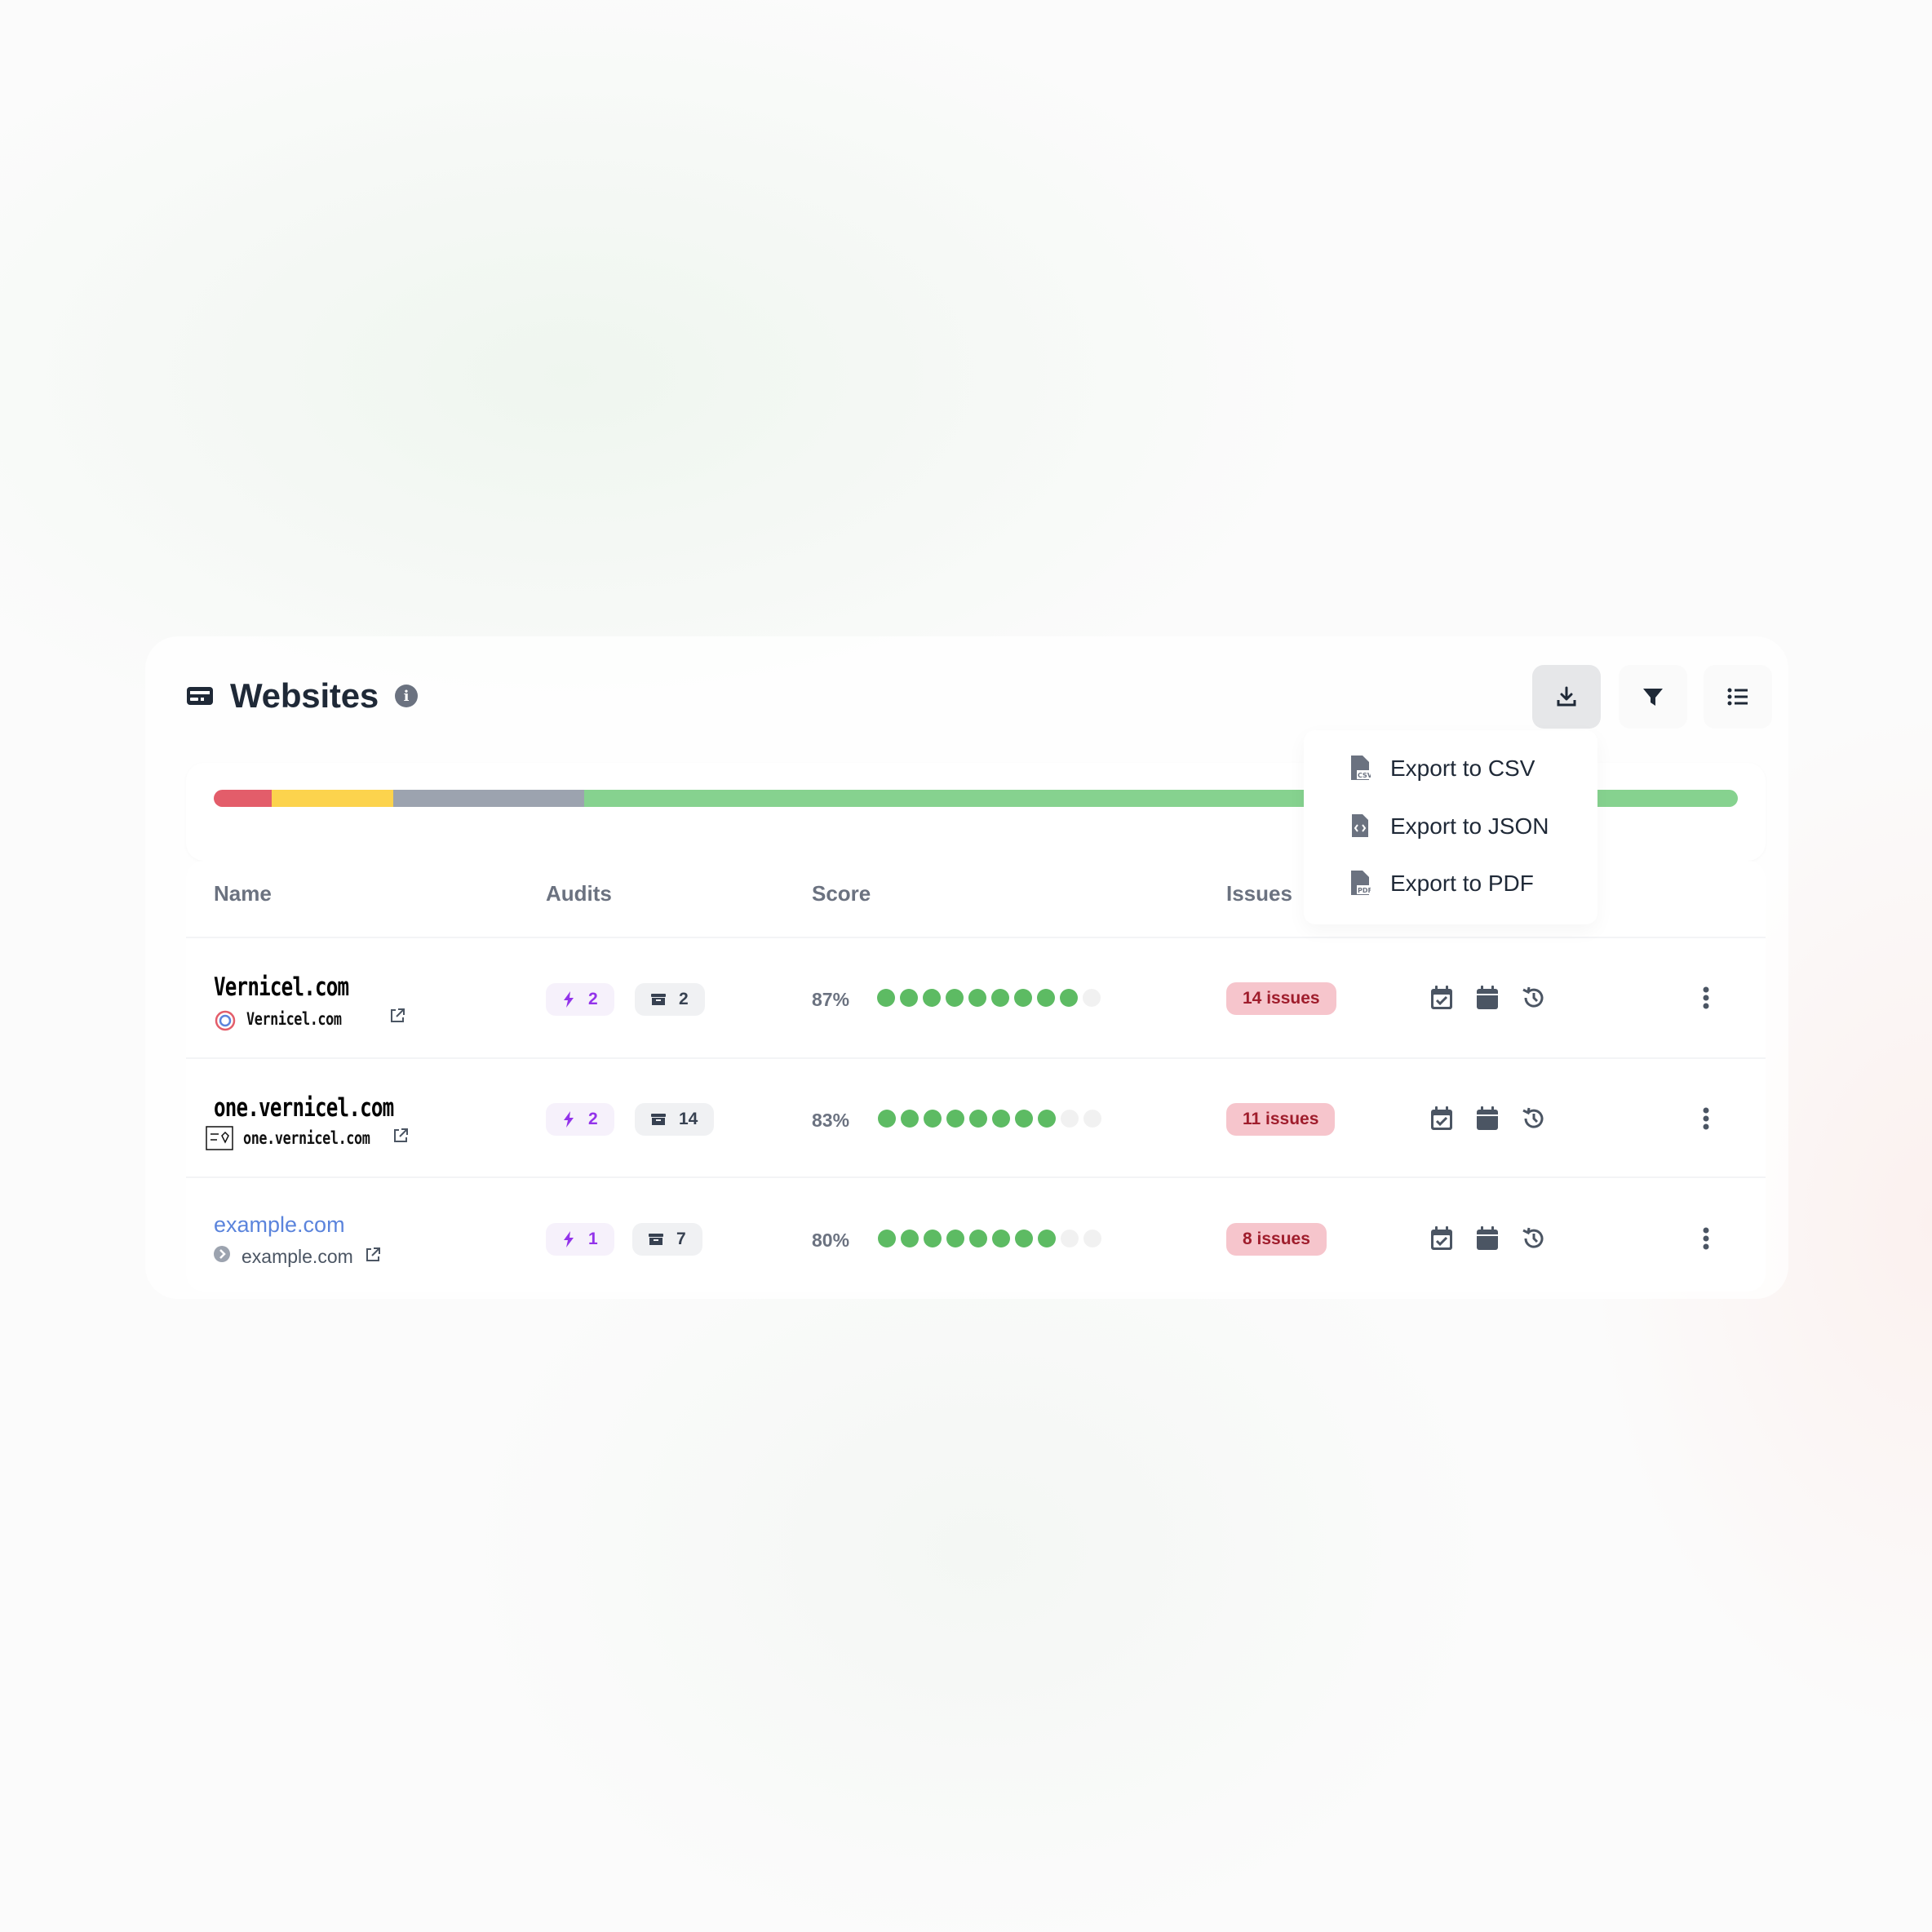 This screenshot has height=1932, width=1932. What do you see at coordinates (1364, 776) in the screenshot?
I see `svg-text: CSV` at bounding box center [1364, 776].